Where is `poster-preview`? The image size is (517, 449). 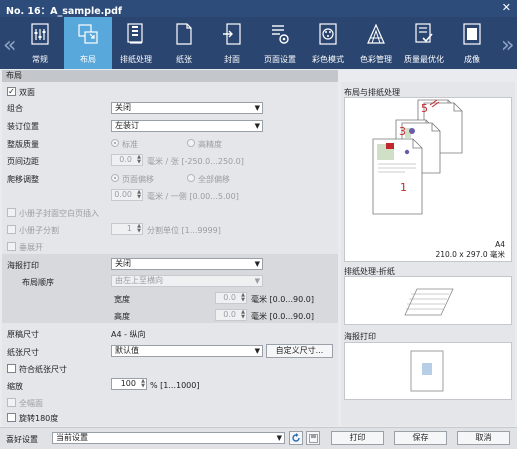
poster-preview is located at coordinates (428, 371).